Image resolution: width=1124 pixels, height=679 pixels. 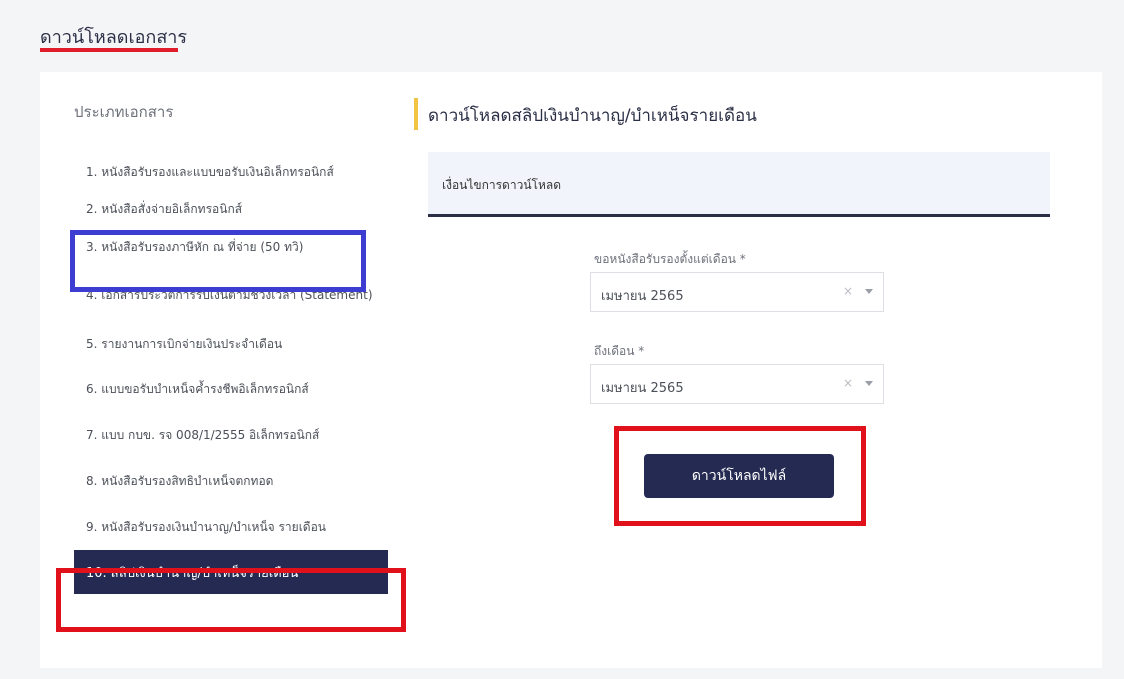 I want to click on title-underline, so click(x=109, y=50).